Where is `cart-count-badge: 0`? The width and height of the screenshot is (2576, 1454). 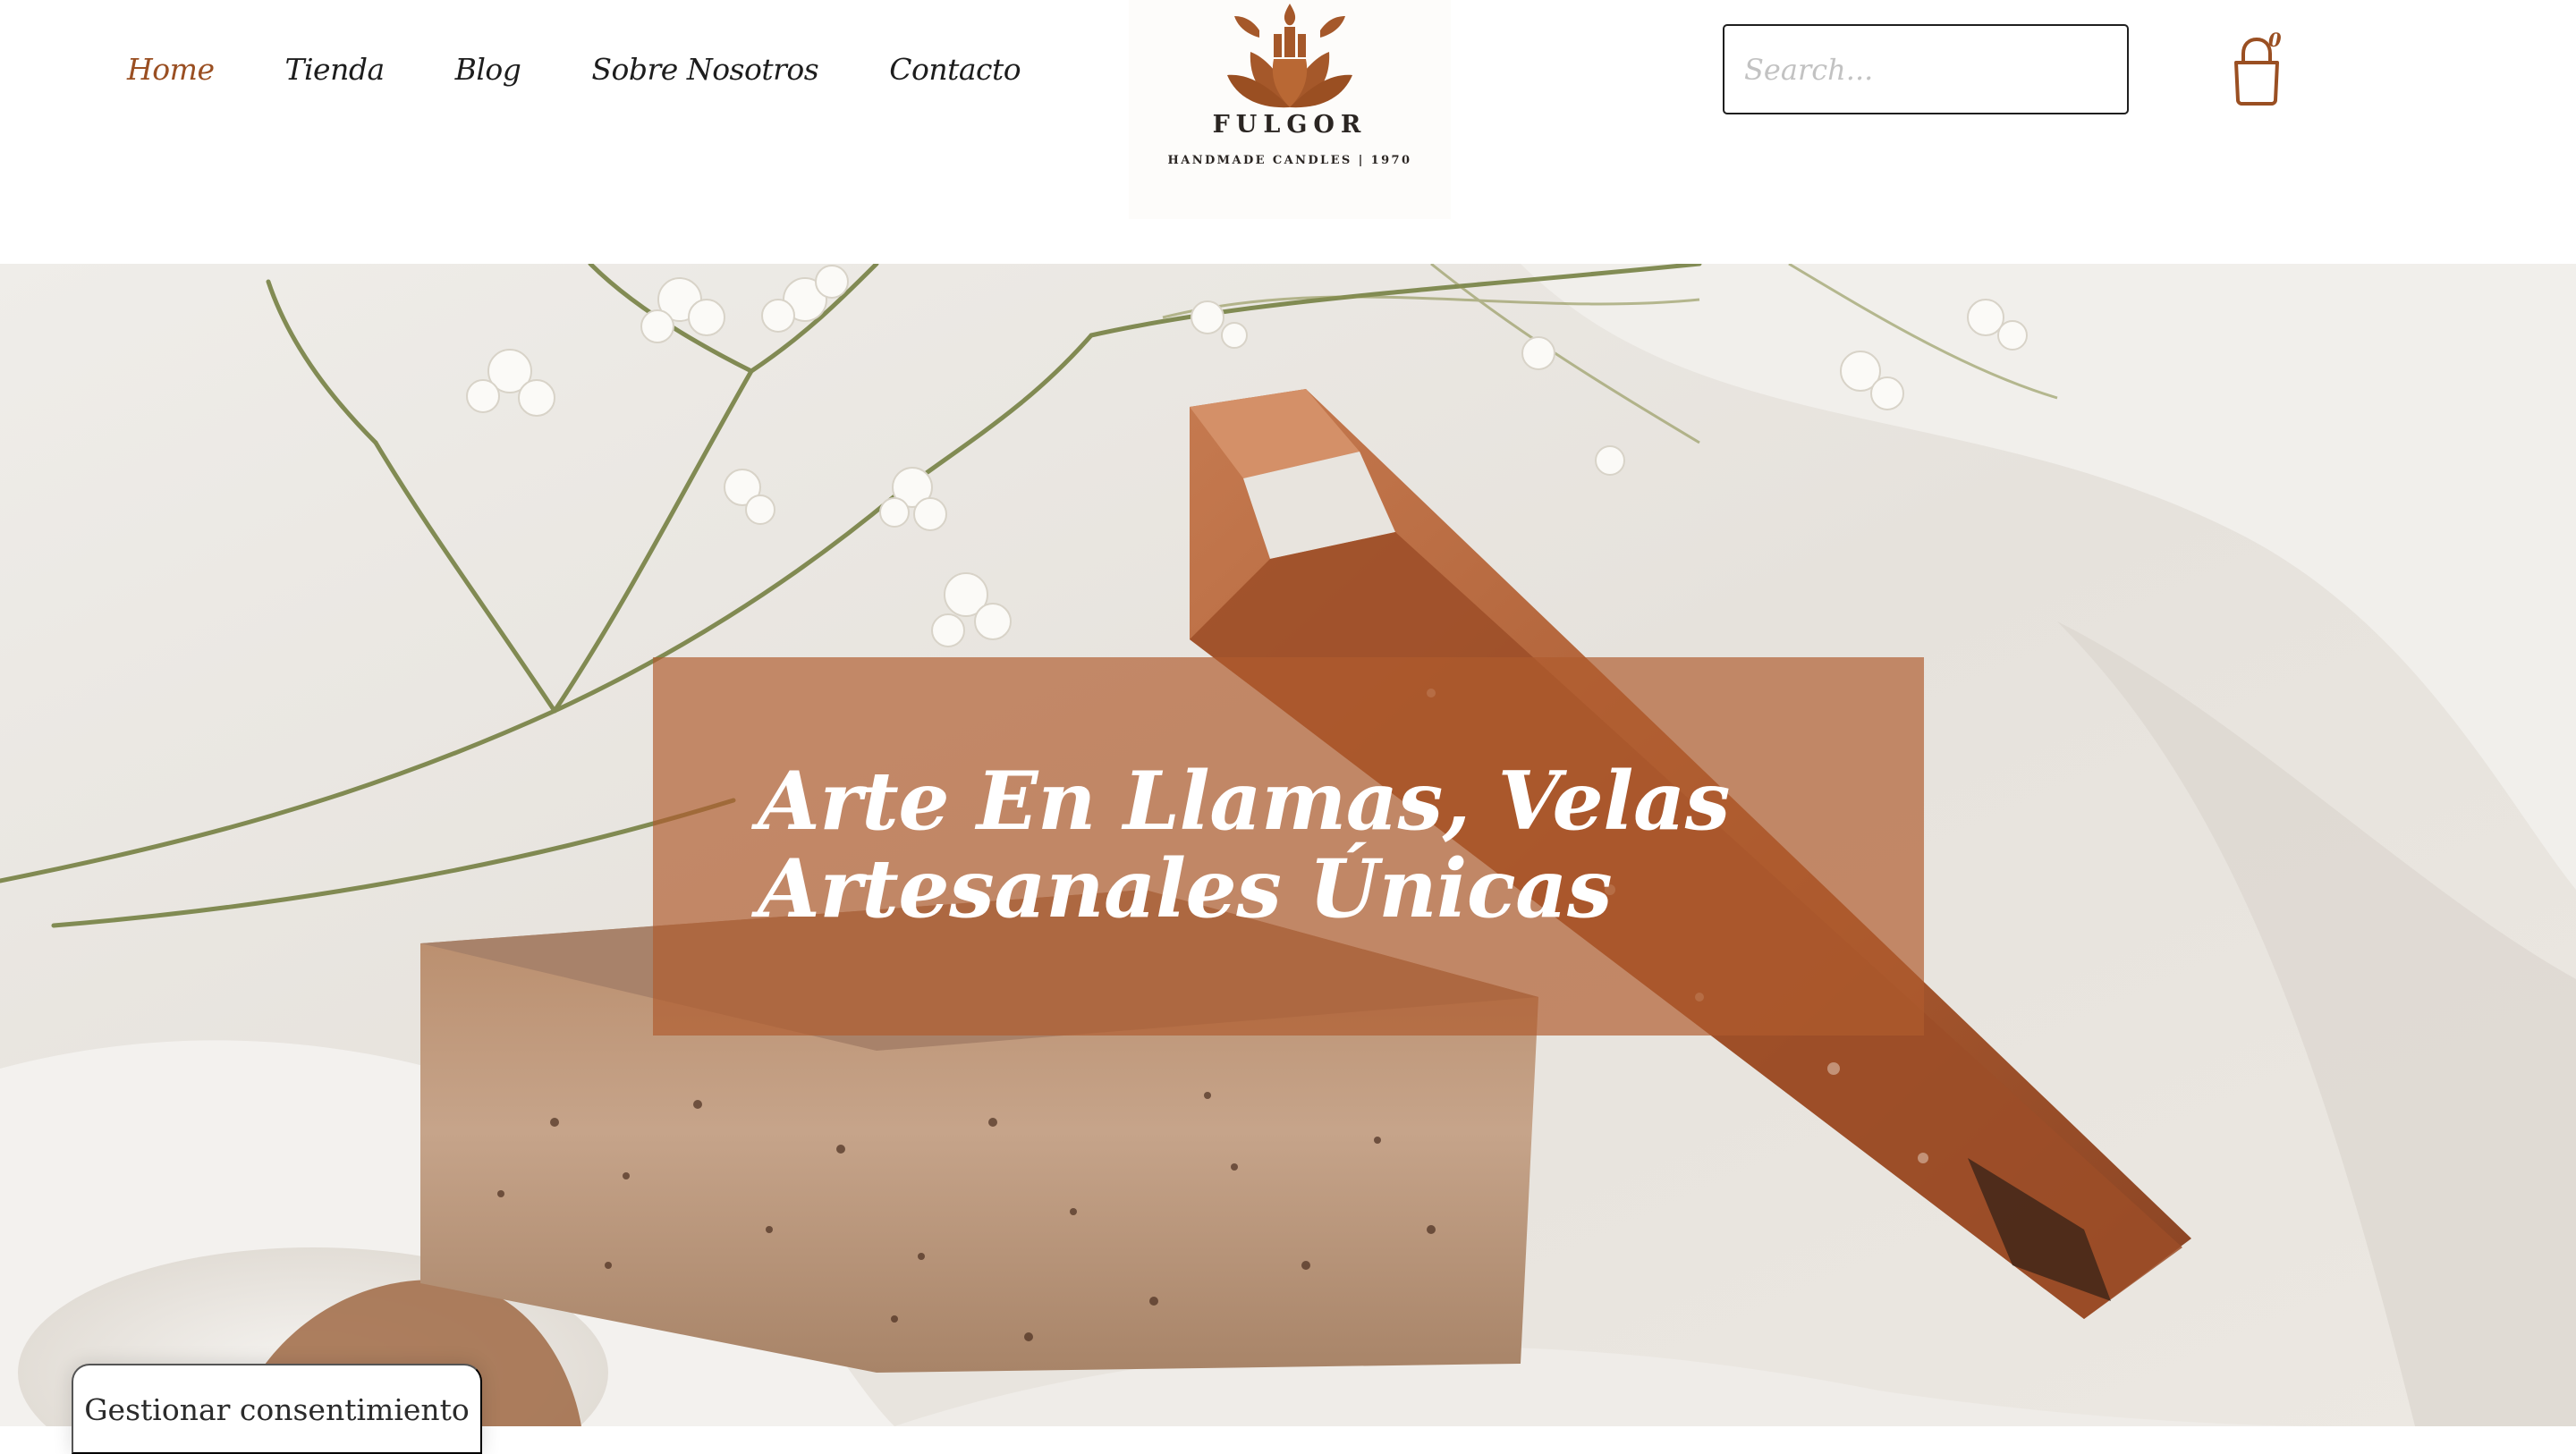 cart-count-badge: 0 is located at coordinates (2275, 40).